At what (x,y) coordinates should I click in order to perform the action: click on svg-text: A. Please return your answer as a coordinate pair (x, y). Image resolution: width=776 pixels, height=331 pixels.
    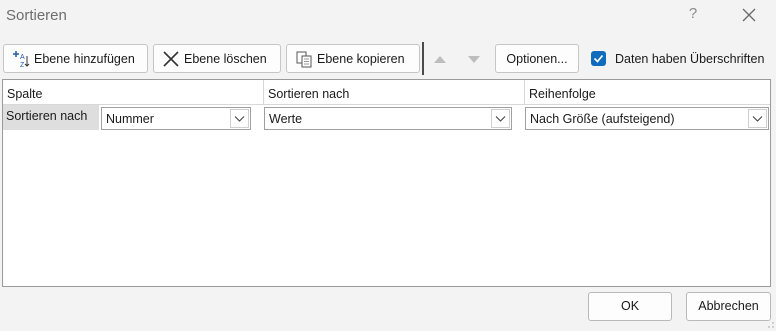
    Looking at the image, I should click on (22, 57).